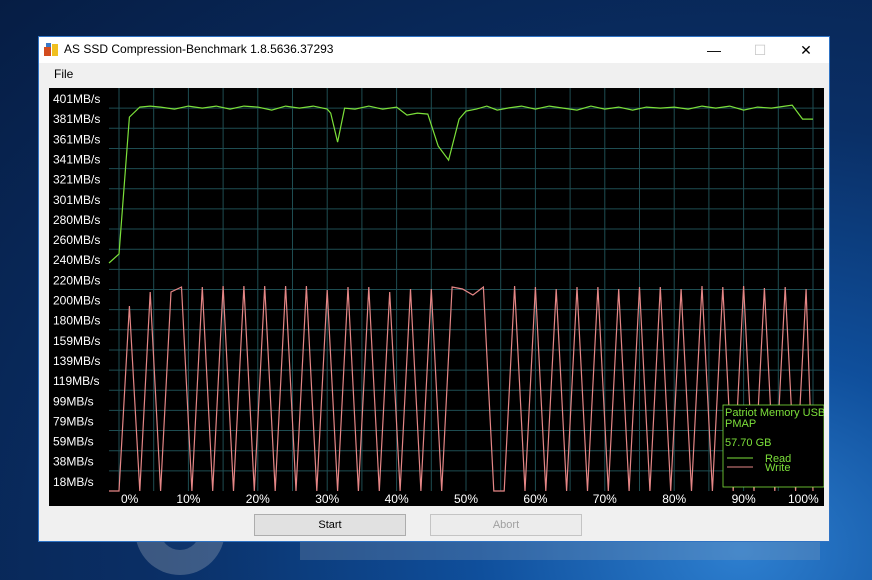 Image resolution: width=872 pixels, height=580 pixels. Describe the element at coordinates (76, 341) in the screenshot. I see `y-tick-label: 159MB/s` at that location.